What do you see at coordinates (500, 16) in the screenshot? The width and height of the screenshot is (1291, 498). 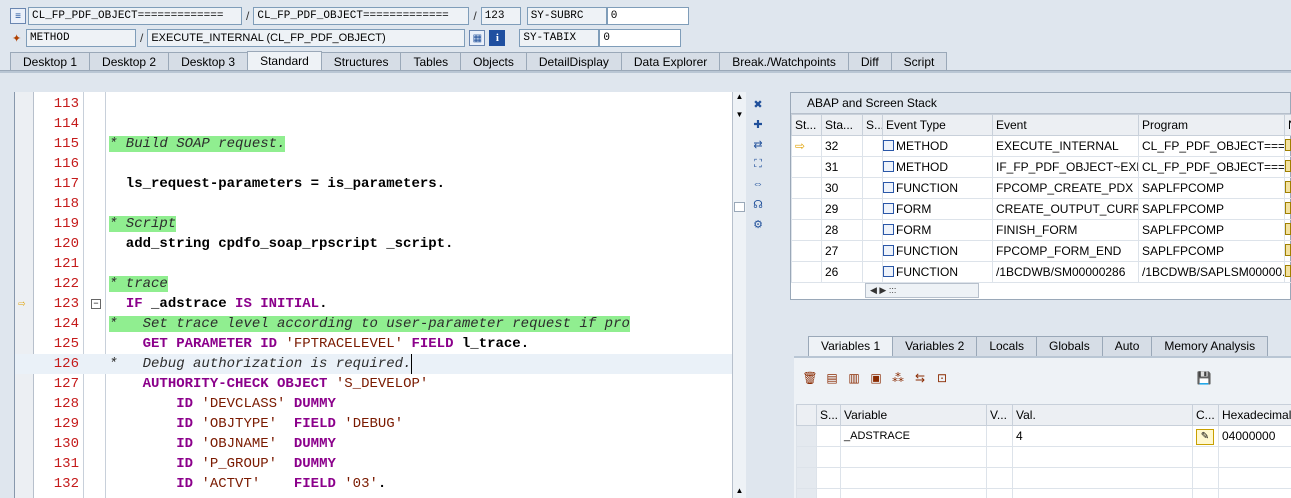 I see `line-number-field: 123` at bounding box center [500, 16].